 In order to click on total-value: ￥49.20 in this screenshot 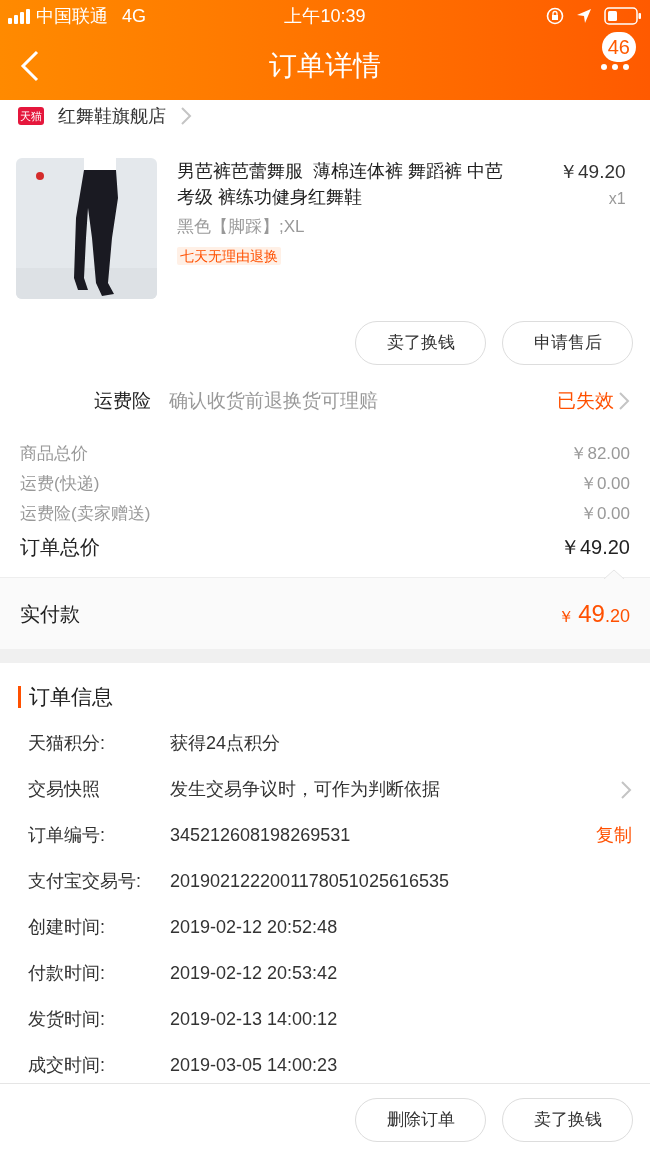, I will do `click(594, 547)`.